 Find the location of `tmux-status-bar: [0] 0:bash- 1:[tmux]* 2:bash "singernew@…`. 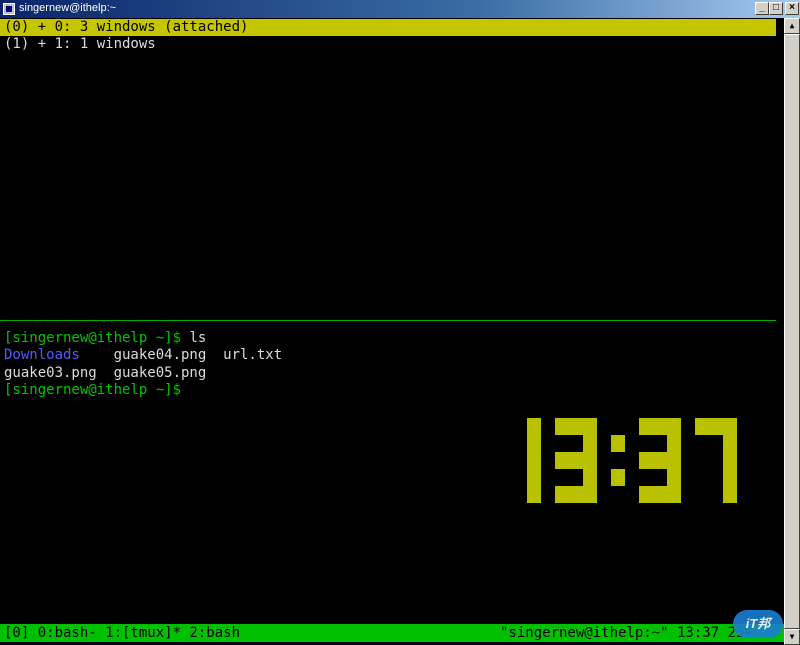

tmux-status-bar: [0] 0:bash- 1:[tmux]* 2:bash "singernew@… is located at coordinates (392, 633).